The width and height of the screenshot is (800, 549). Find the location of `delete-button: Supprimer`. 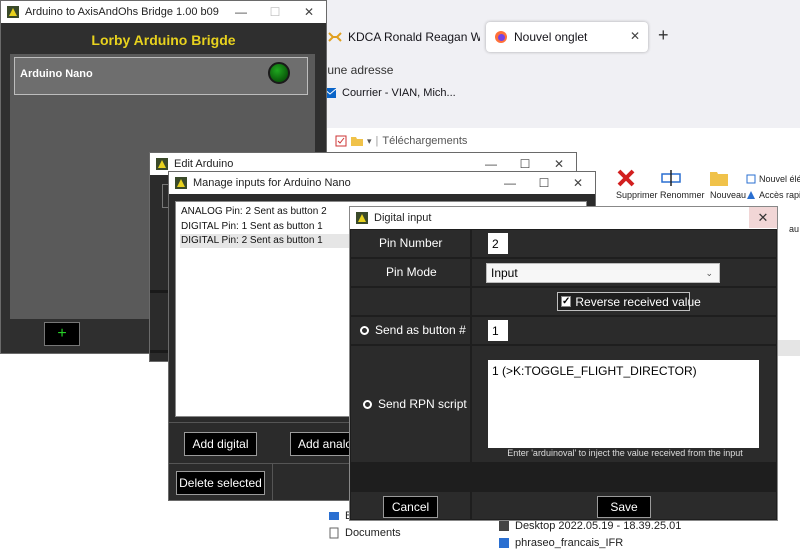

delete-button: Supprimer is located at coordinates (637, 184).